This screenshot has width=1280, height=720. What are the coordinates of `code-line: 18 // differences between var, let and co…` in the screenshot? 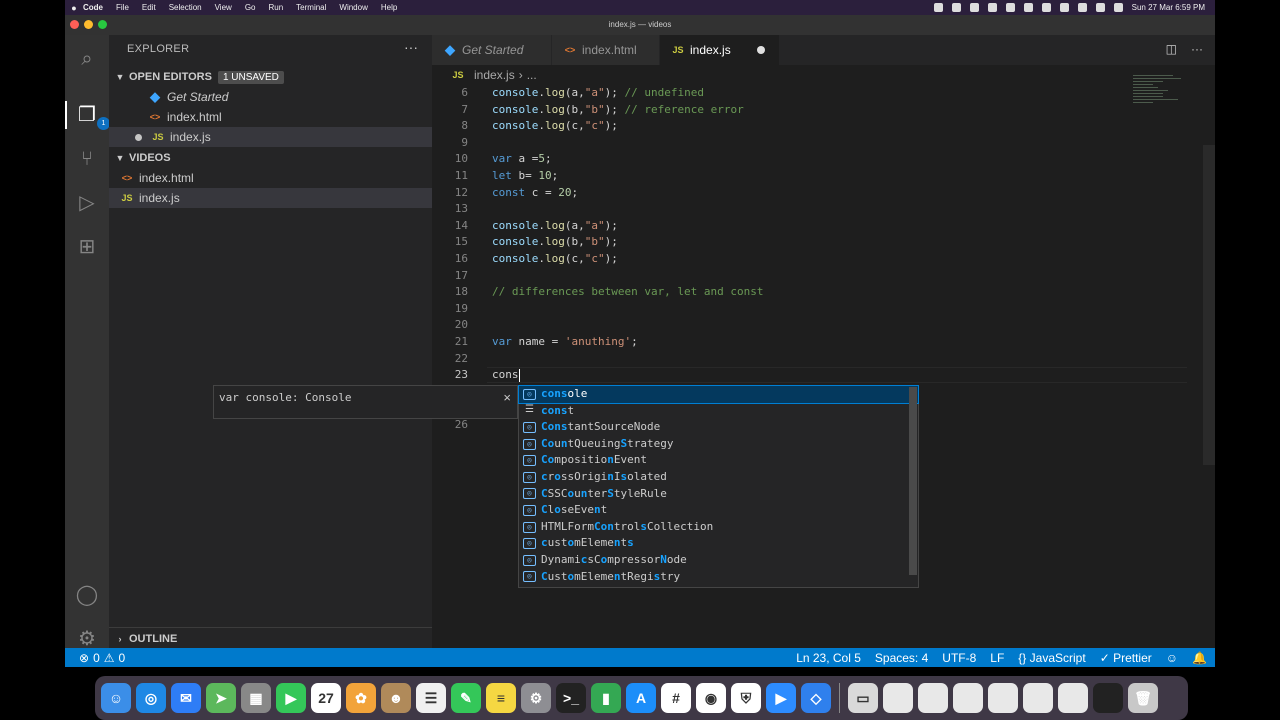 It's located at (823, 292).